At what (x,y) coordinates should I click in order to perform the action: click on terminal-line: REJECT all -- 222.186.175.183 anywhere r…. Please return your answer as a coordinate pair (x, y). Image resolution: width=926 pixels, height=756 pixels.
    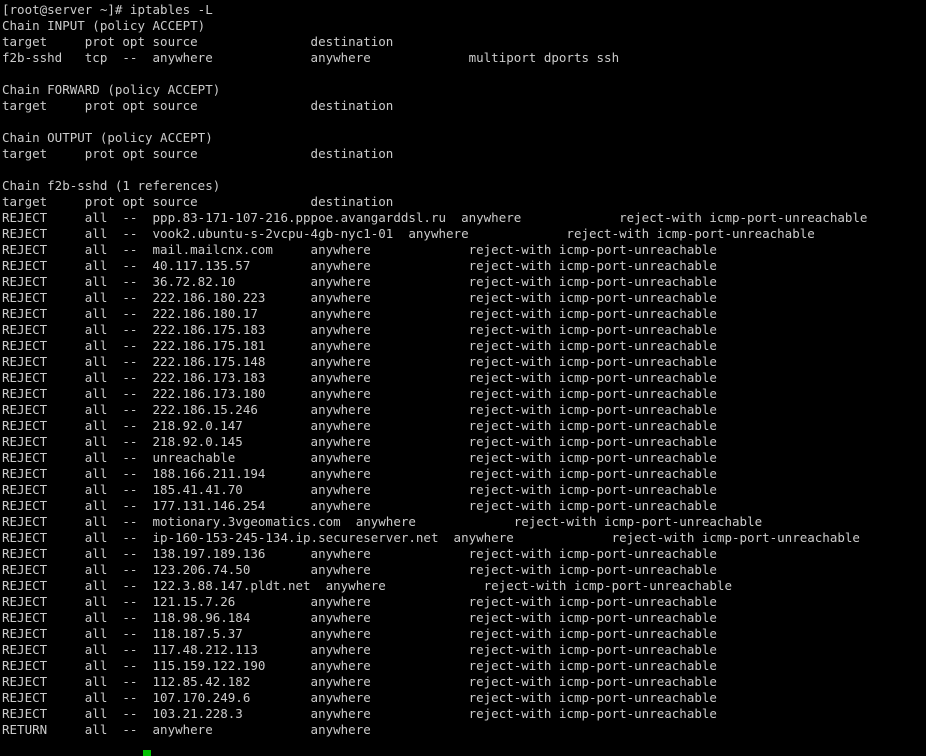
    Looking at the image, I should click on (359, 329).